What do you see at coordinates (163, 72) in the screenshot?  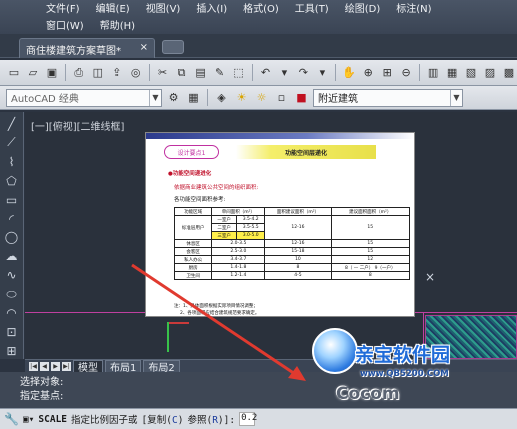 I see `cut-icon: ✂` at bounding box center [163, 72].